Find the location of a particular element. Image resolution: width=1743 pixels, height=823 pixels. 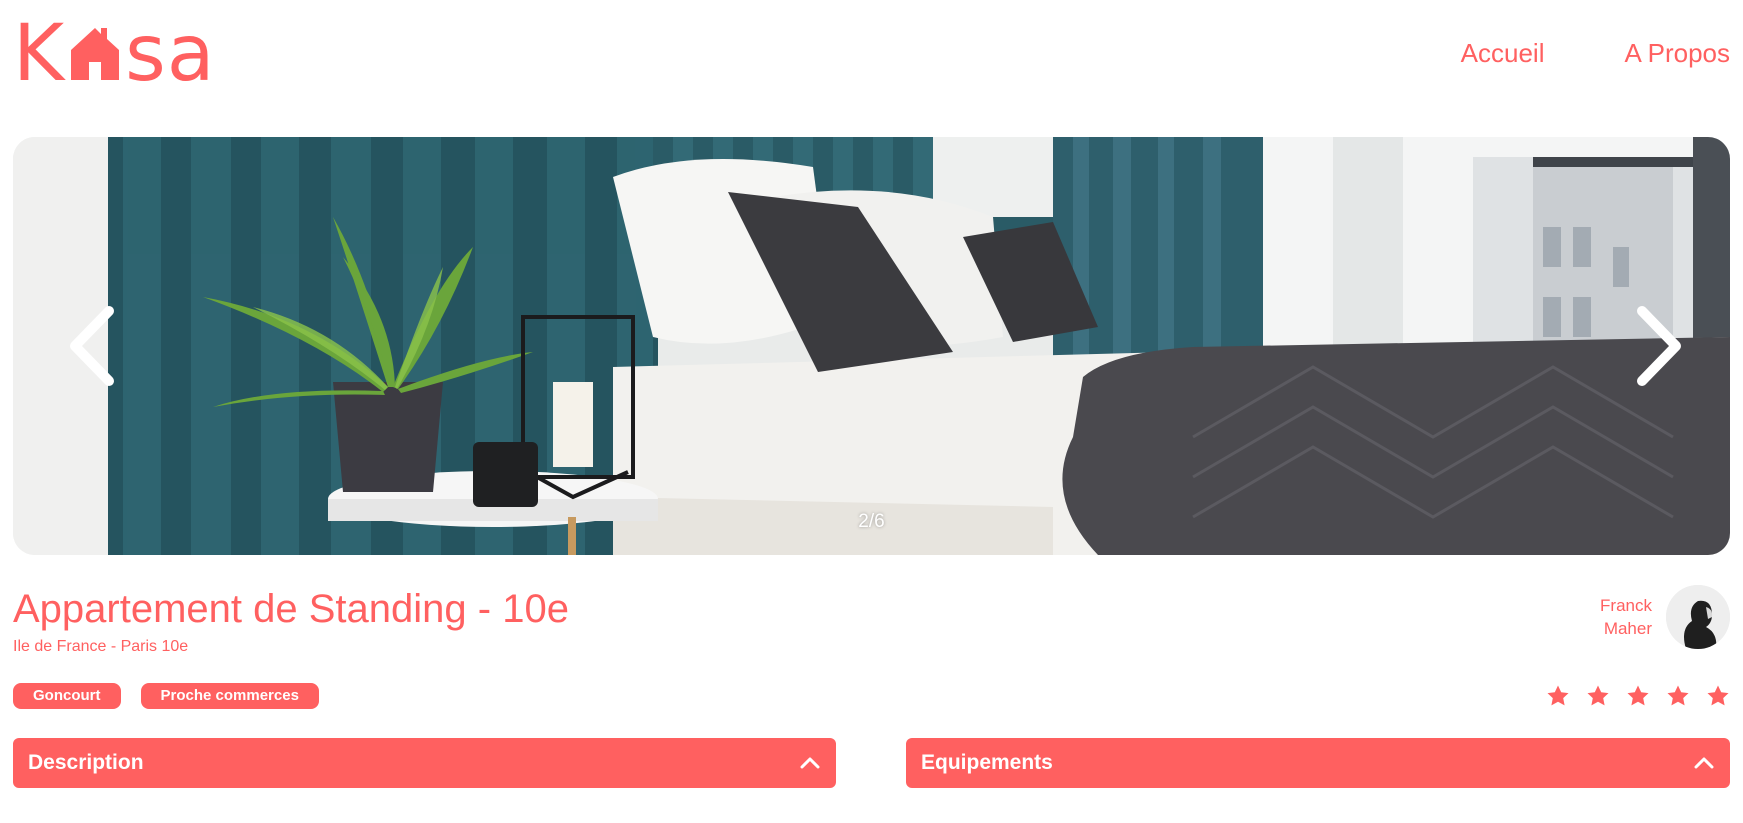

host-card: Franck Maher is located at coordinates (1665, 617).